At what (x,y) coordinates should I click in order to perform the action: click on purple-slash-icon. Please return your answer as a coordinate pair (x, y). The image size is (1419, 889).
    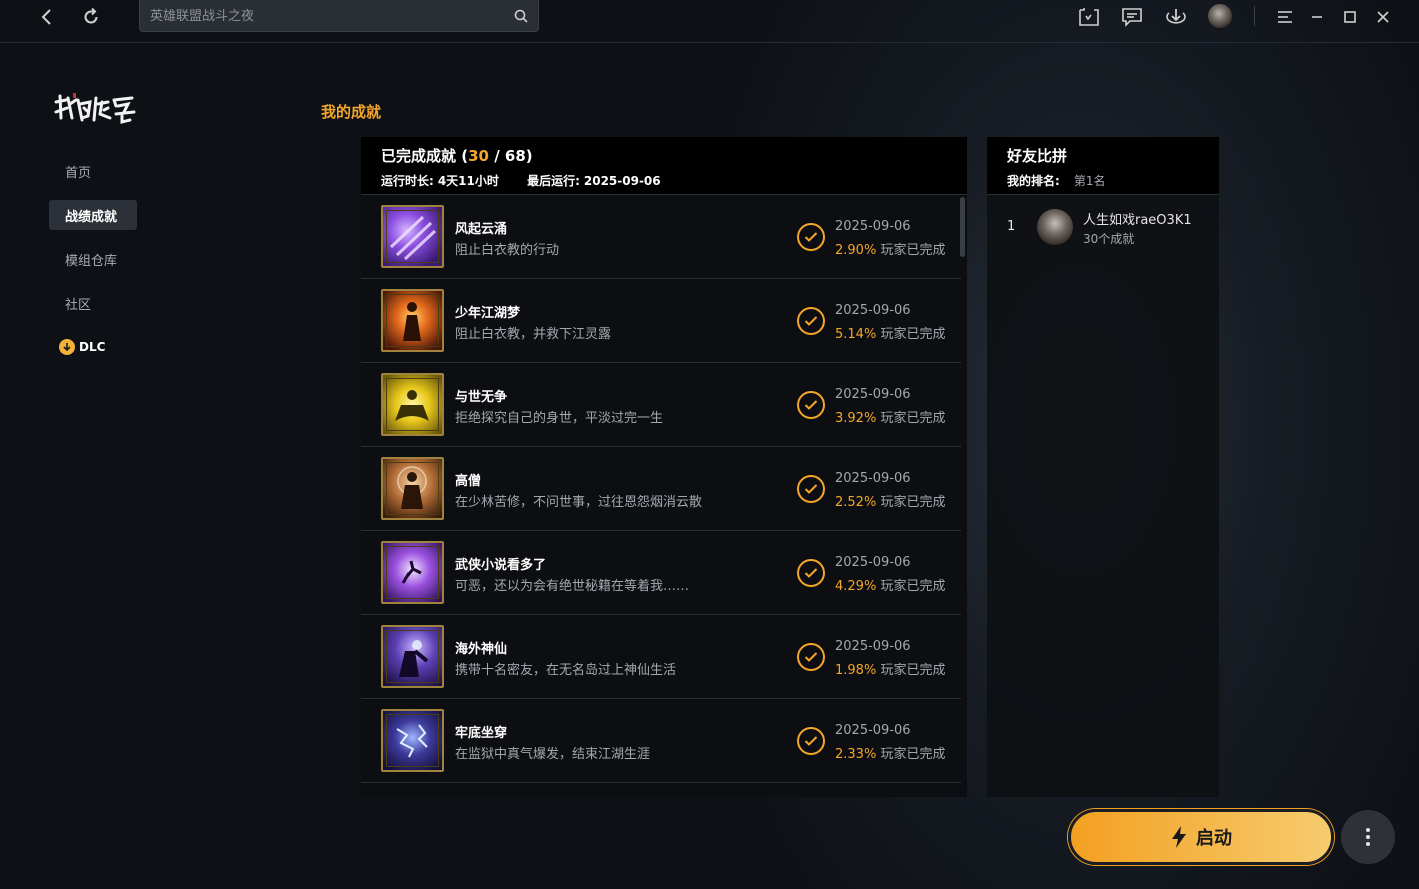
    Looking at the image, I should click on (412, 236).